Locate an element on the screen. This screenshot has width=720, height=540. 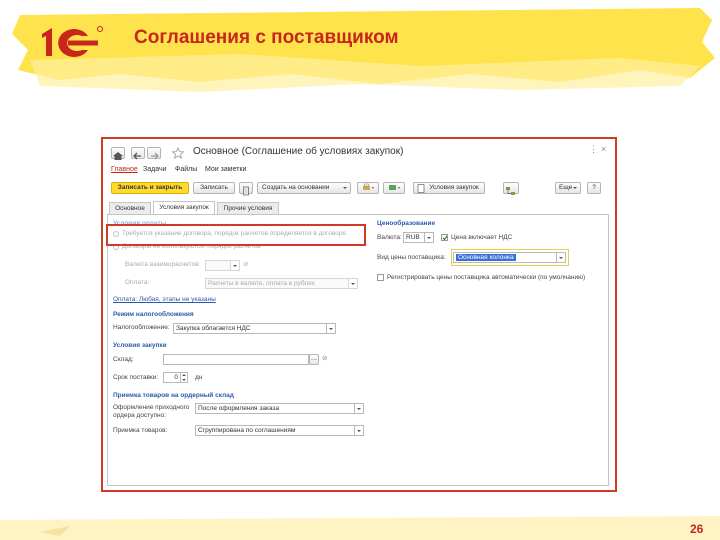
create-based-label: Создать на основании is located at coordinates (296, 187).